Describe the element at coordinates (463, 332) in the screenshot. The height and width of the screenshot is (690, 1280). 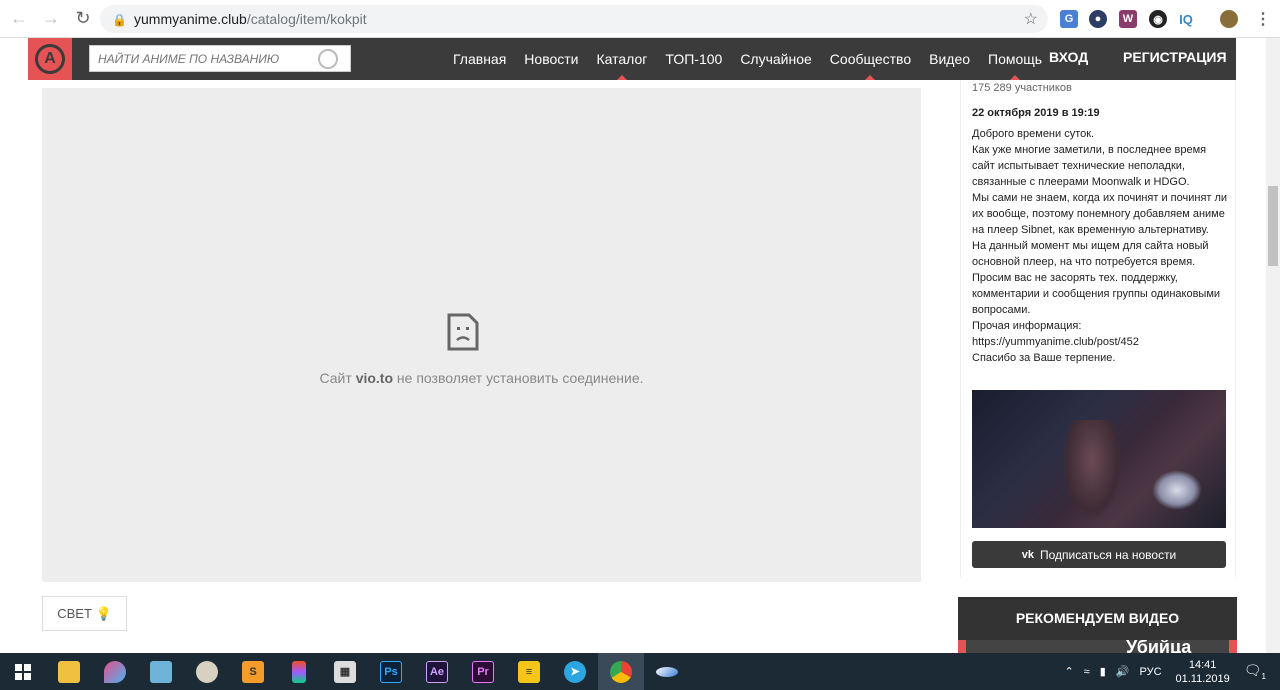
I see `sad-document-icon` at that location.